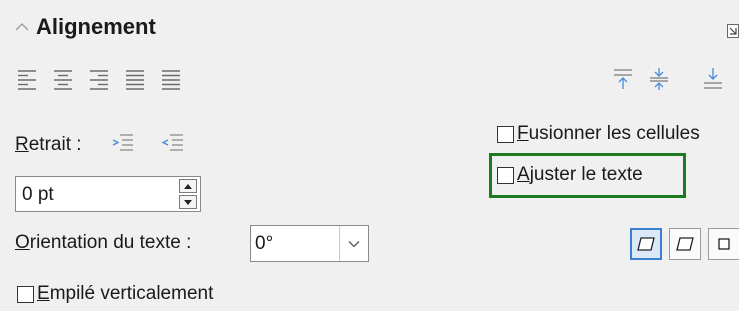 The width and height of the screenshot is (739, 311). Describe the element at coordinates (103, 242) in the screenshot. I see `orientation-label: Orientation du texte :` at that location.